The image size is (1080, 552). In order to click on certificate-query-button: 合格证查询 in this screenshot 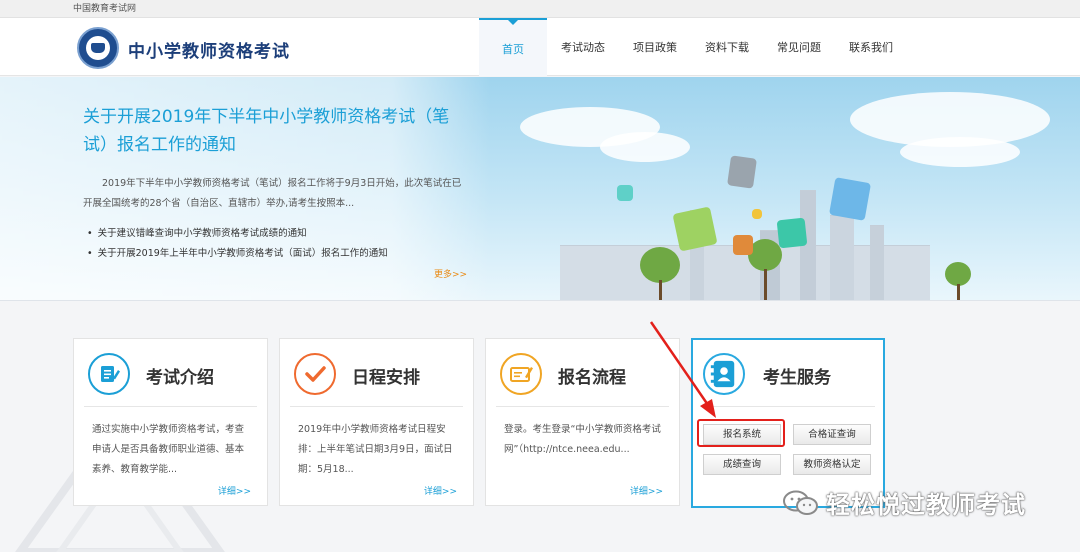, I will do `click(832, 434)`.